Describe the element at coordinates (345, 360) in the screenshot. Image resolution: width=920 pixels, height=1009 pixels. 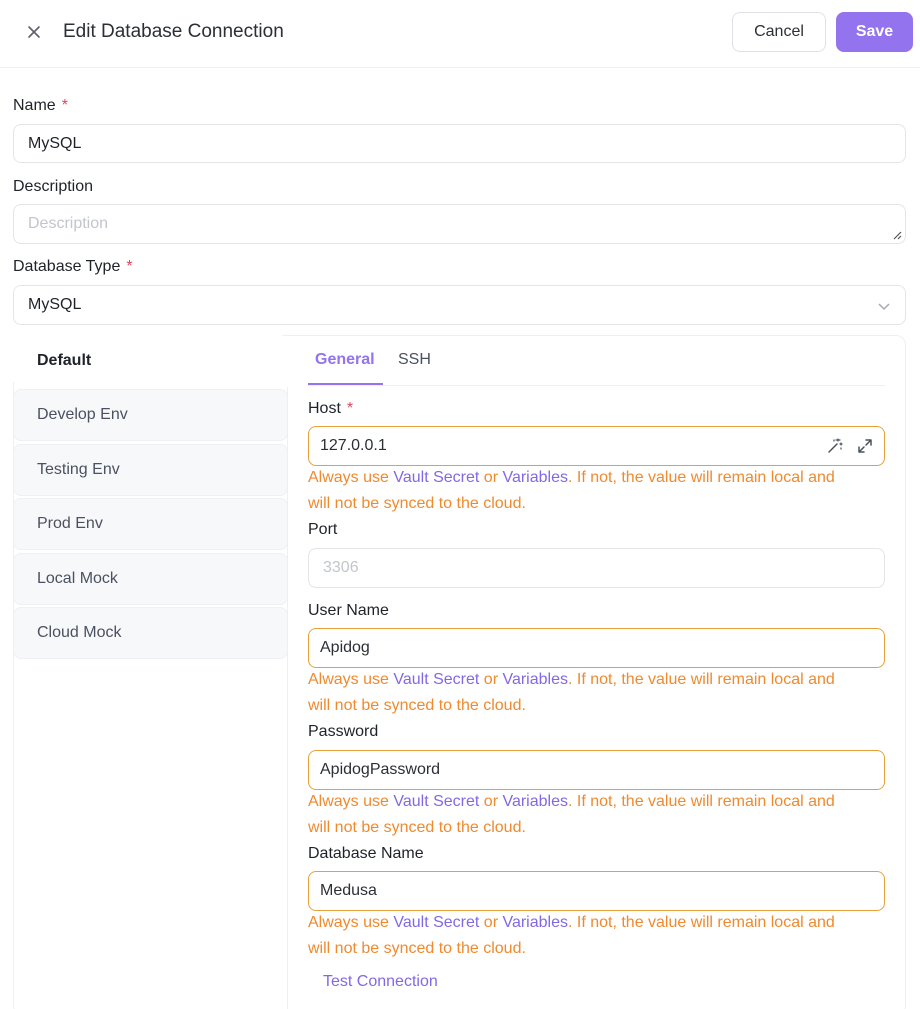
I see `tab-general: General` at that location.